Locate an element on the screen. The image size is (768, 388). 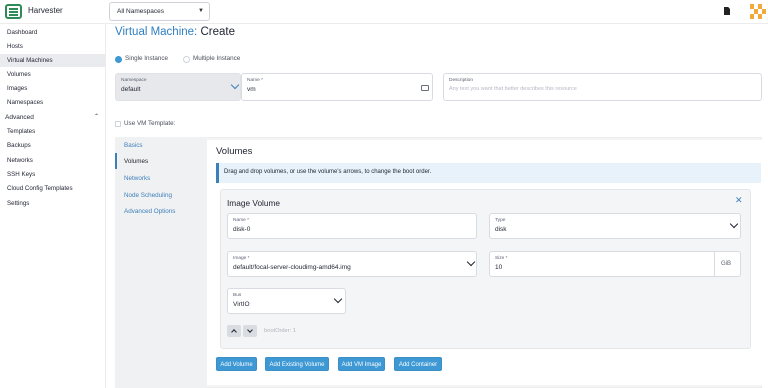
volume-name-value: disk-0 is located at coordinates (242, 229).